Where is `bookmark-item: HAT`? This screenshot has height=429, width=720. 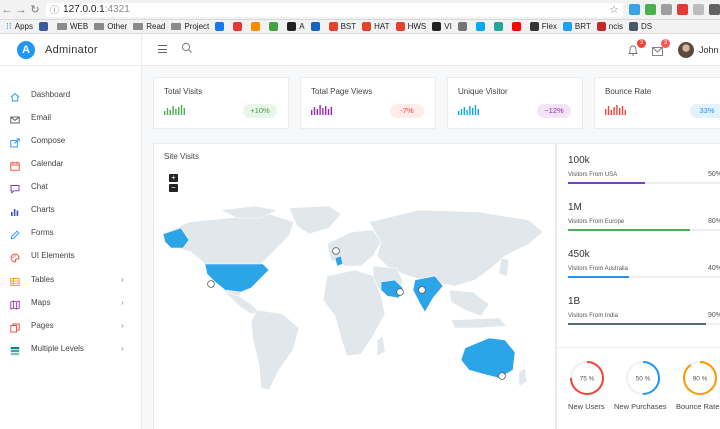
bookmark-item: HAT is located at coordinates (376, 26).